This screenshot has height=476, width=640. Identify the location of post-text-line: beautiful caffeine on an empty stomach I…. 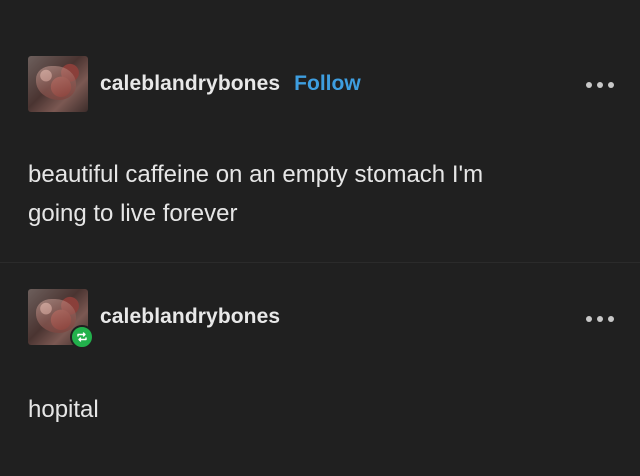
(256, 174).